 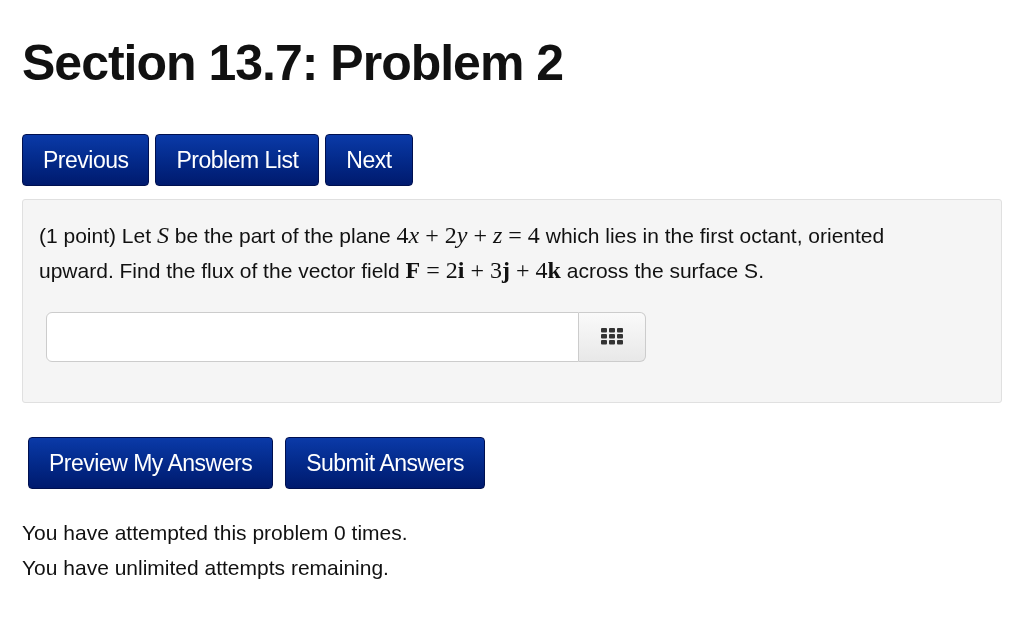 I want to click on attempts-message: You have unlimited attempts remaining., so click(x=206, y=568).